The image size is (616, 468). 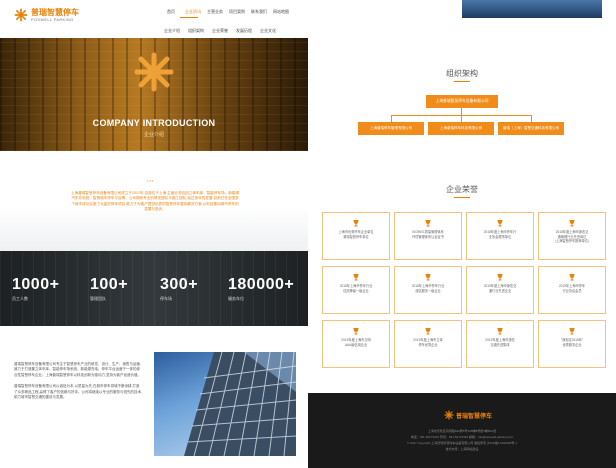 I want to click on honor-card-text: 2018年上海市停车行业 诚信服务一级企业, so click(x=428, y=288).